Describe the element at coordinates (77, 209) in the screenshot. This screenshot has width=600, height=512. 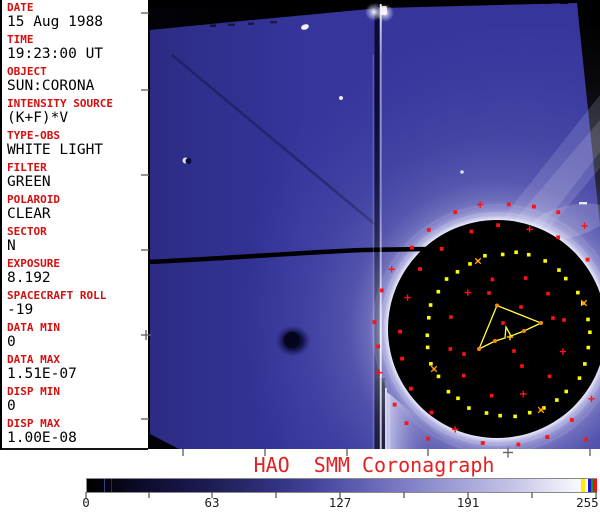
I see `metadata-field: POLAROID CLEAR` at that location.